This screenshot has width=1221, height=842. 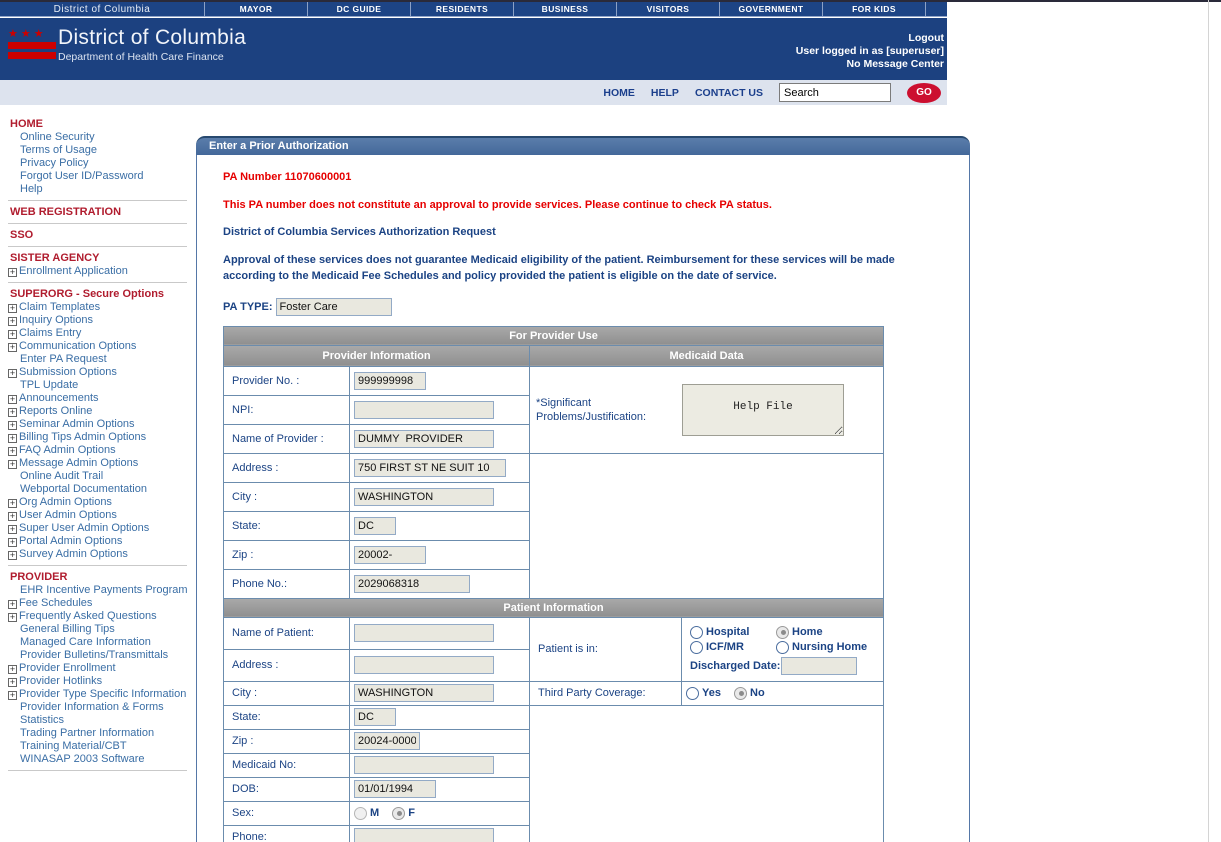 I want to click on provider-no-input, so click(x=390, y=380).